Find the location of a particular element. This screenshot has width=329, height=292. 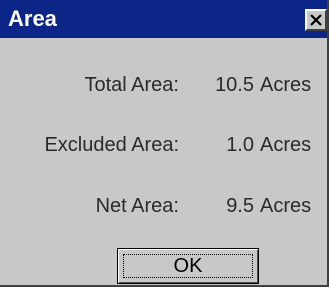

ok-button-label: OK is located at coordinates (188, 266).